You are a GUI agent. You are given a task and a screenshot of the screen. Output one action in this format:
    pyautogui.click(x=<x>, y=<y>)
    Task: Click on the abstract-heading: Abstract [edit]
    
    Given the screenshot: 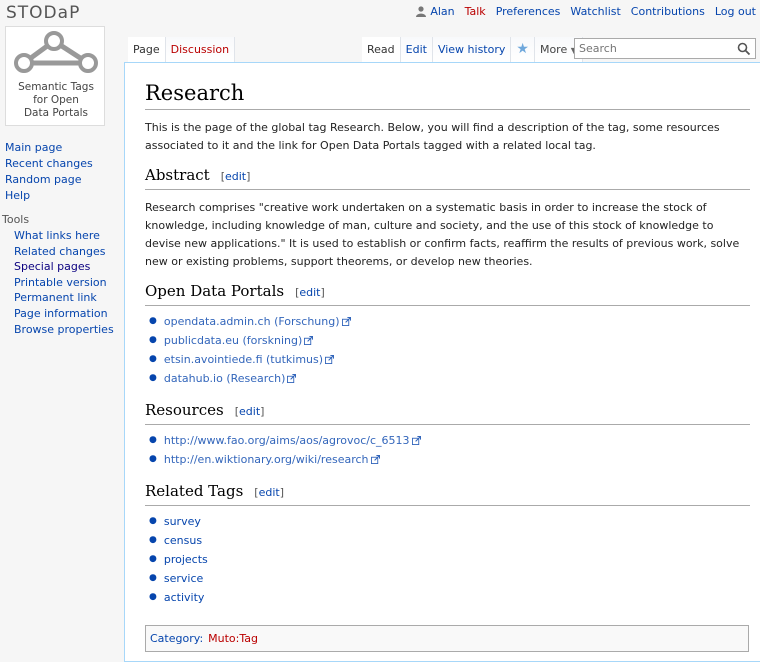 What is the action you would take?
    pyautogui.click(x=447, y=177)
    